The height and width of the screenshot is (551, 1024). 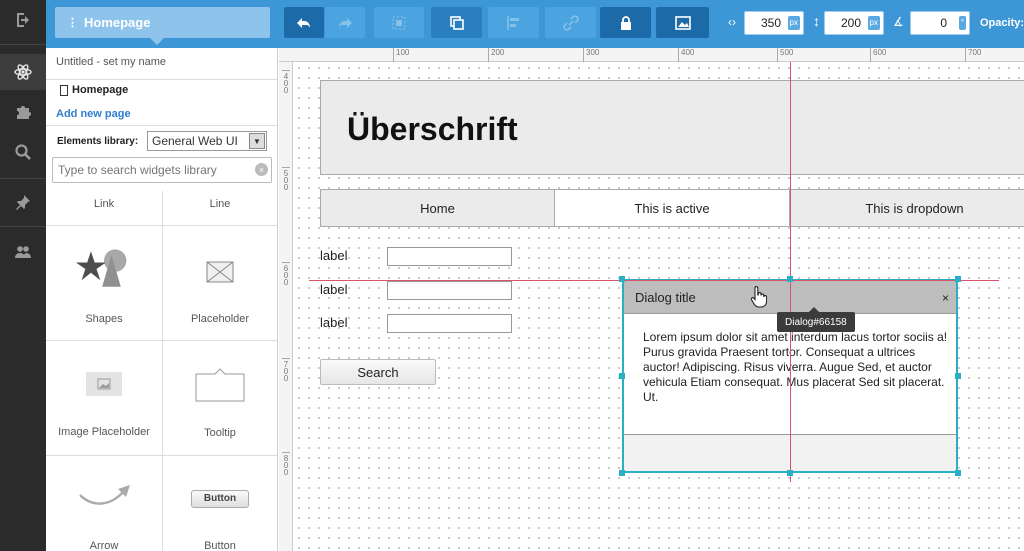 I want to click on group-button, so click(x=399, y=22).